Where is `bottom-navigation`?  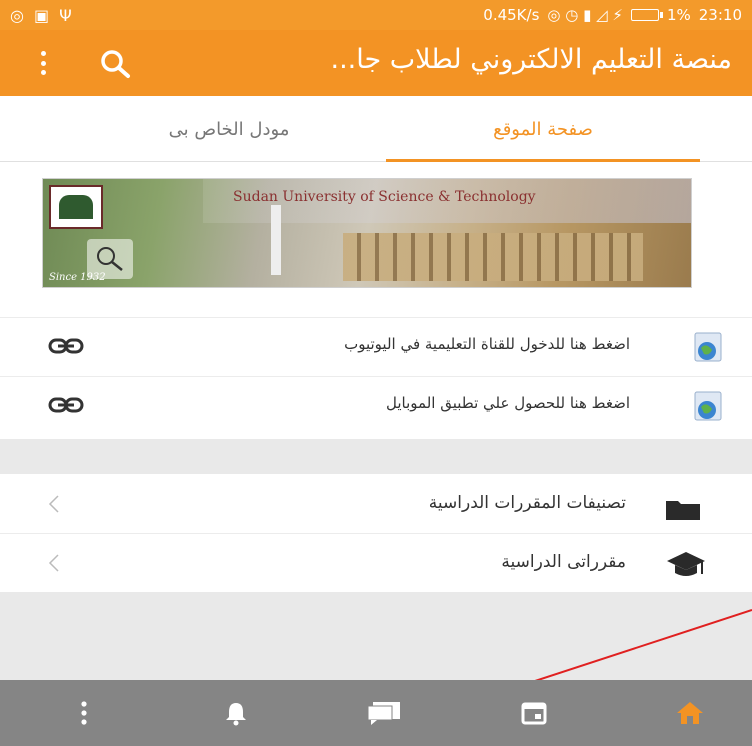 bottom-navigation is located at coordinates (376, 713).